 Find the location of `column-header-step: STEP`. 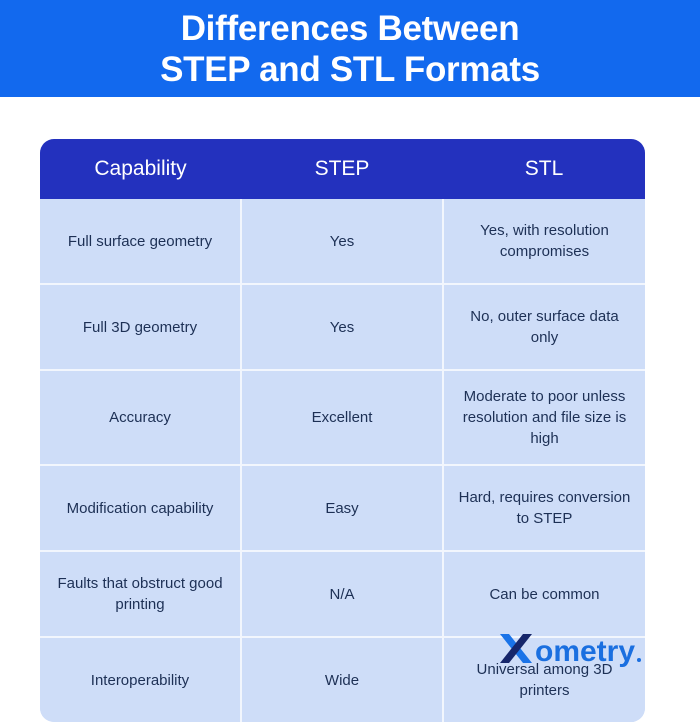

column-header-step: STEP is located at coordinates (342, 169).